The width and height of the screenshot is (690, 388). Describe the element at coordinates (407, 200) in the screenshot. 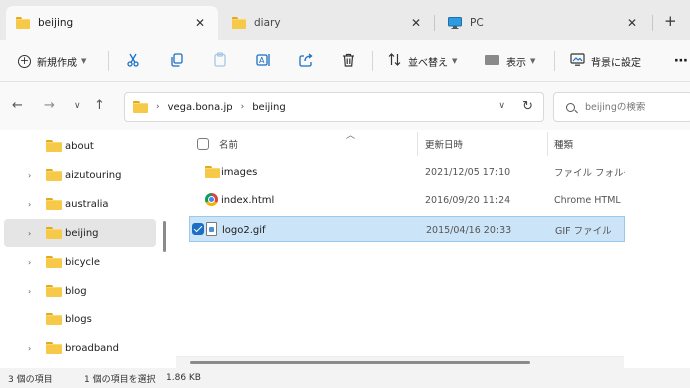

I see `file-row-index-html: index.html 2016/09/20 11:24 Chrome HTML` at that location.